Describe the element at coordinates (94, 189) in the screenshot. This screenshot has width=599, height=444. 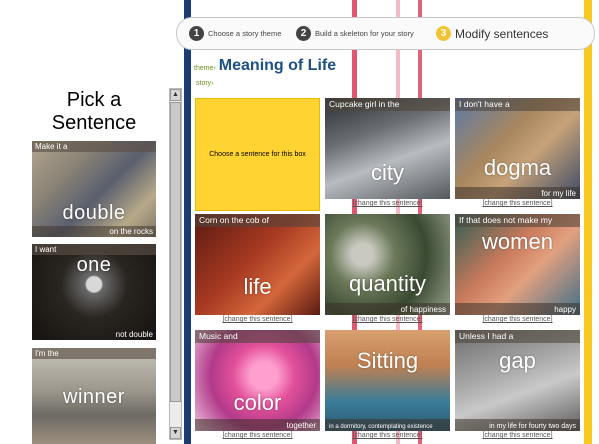
I see `sentence-option: Make it a double on the rocks` at that location.